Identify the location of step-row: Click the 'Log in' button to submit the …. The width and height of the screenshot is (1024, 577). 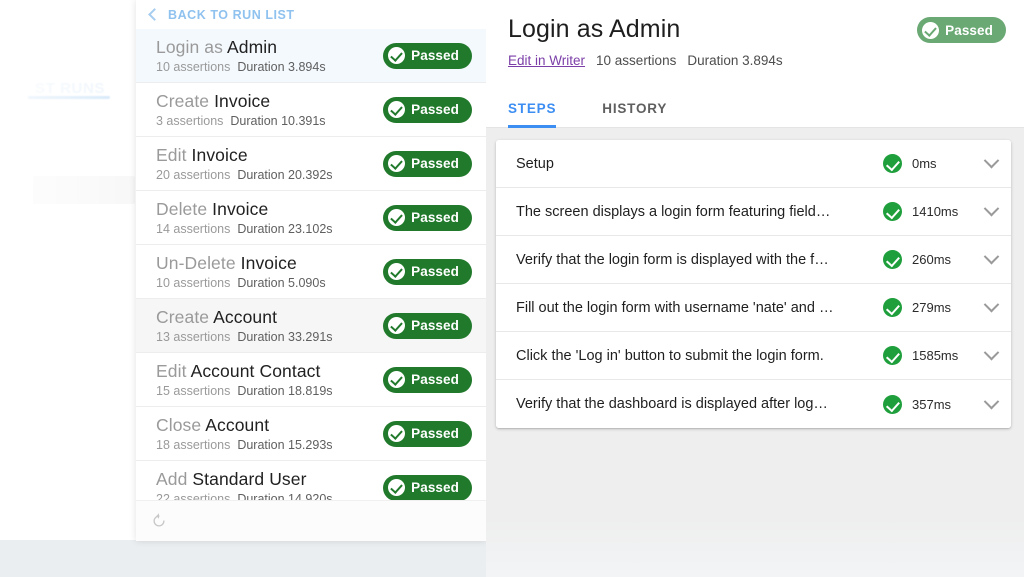
(753, 356).